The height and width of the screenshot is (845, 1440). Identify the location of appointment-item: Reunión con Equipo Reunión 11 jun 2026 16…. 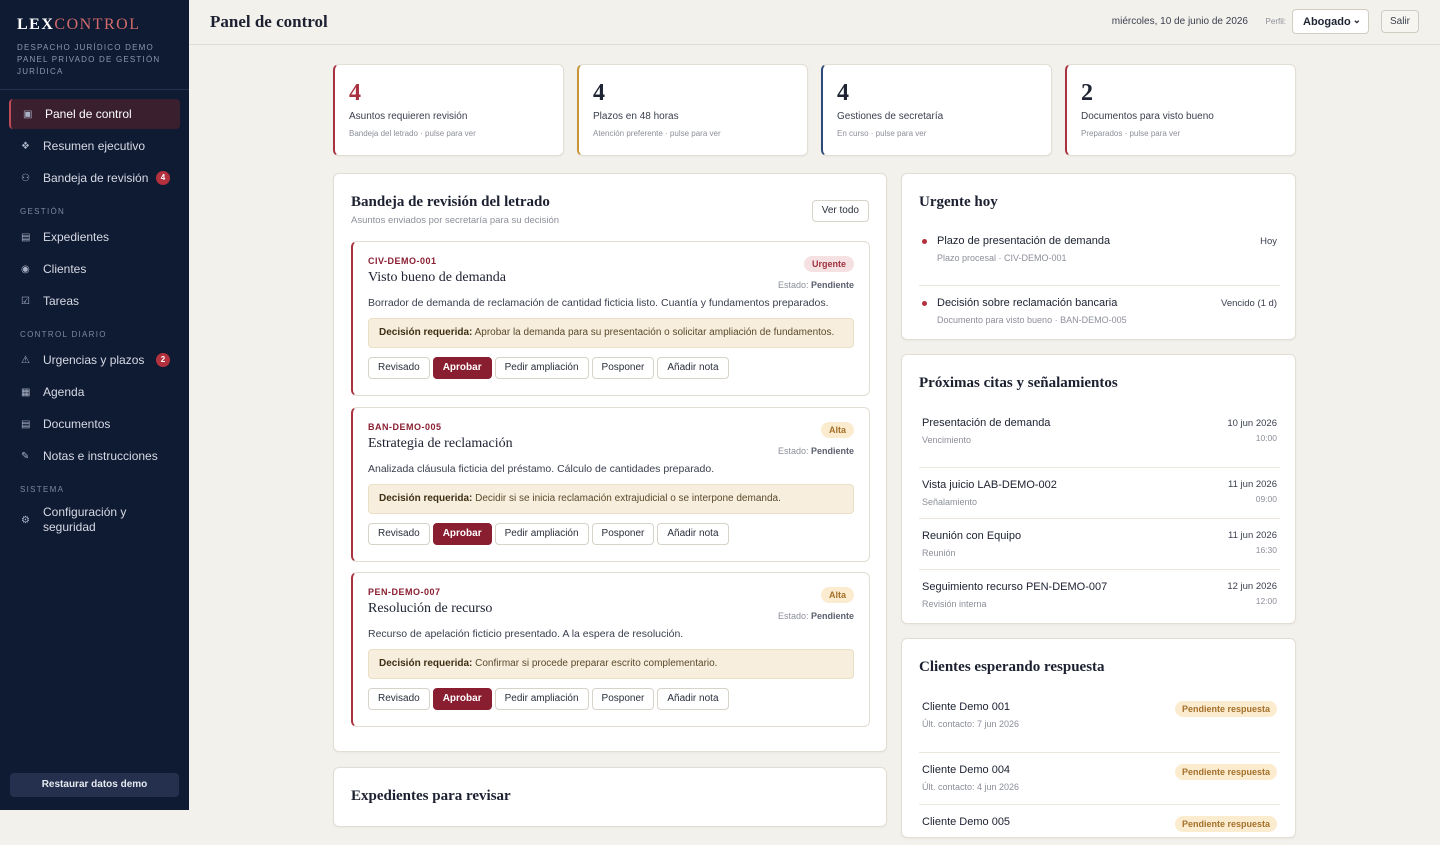
(1099, 544).